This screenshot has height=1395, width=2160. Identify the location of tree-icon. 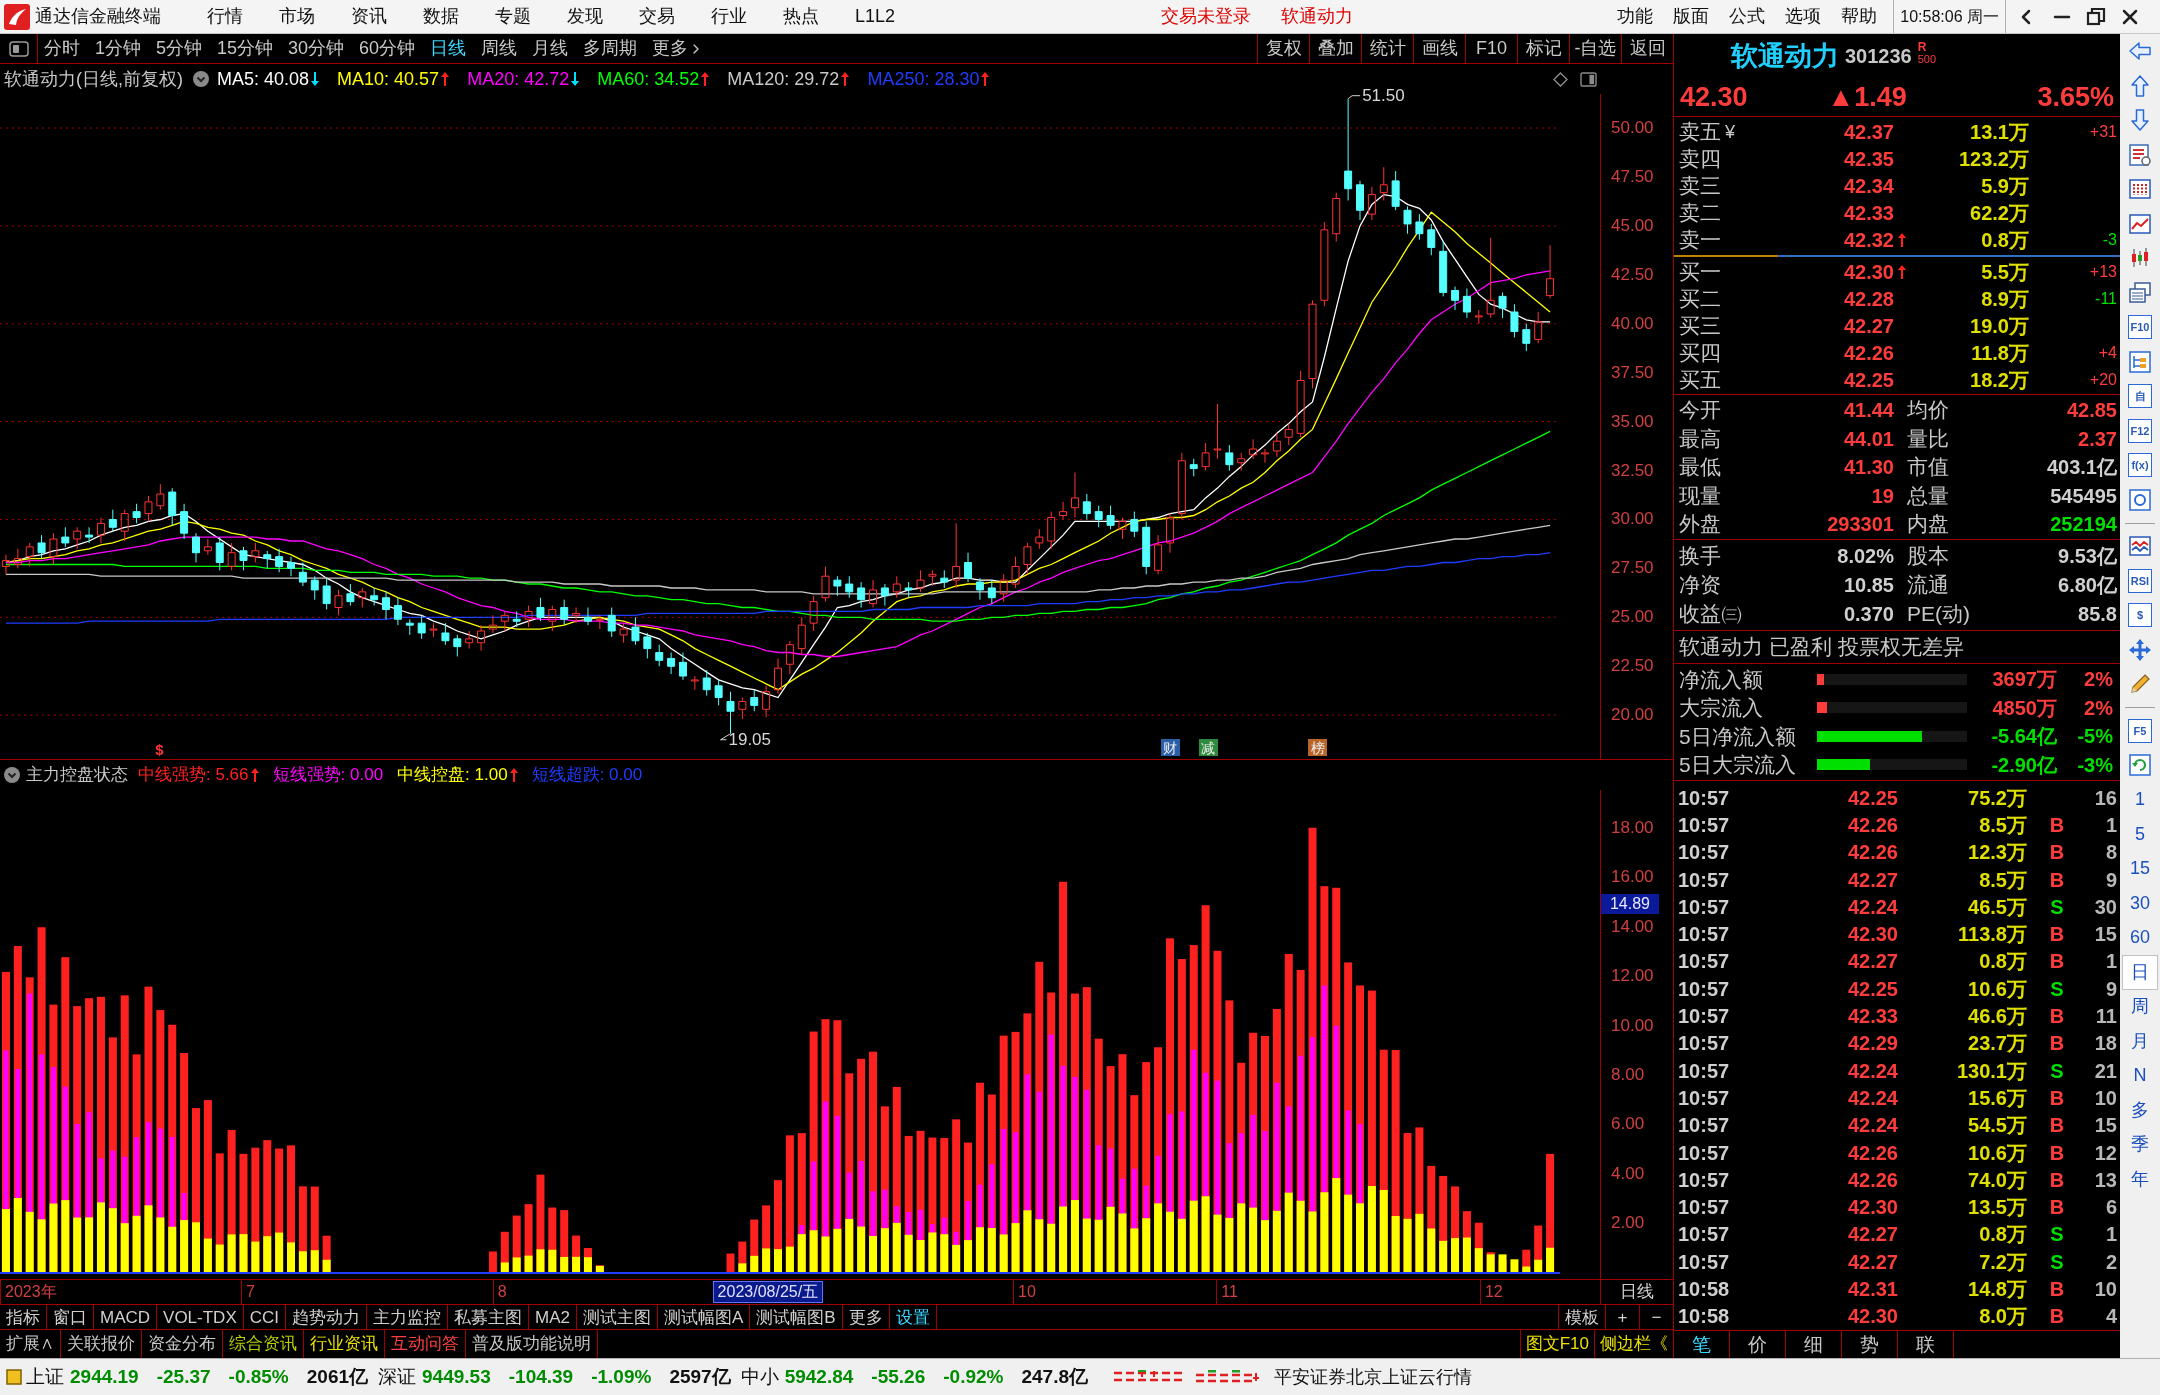
(2140, 361).